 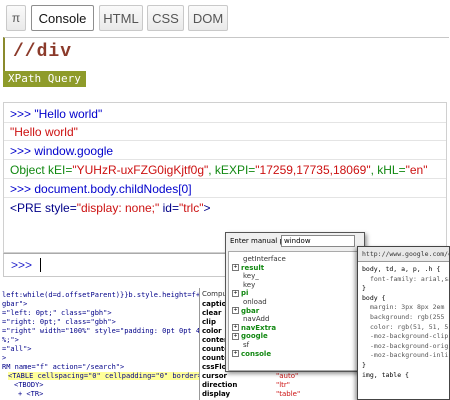 What do you see at coordinates (259, 327) in the screenshot?
I see `tree-item-label: navExtra` at bounding box center [259, 327].